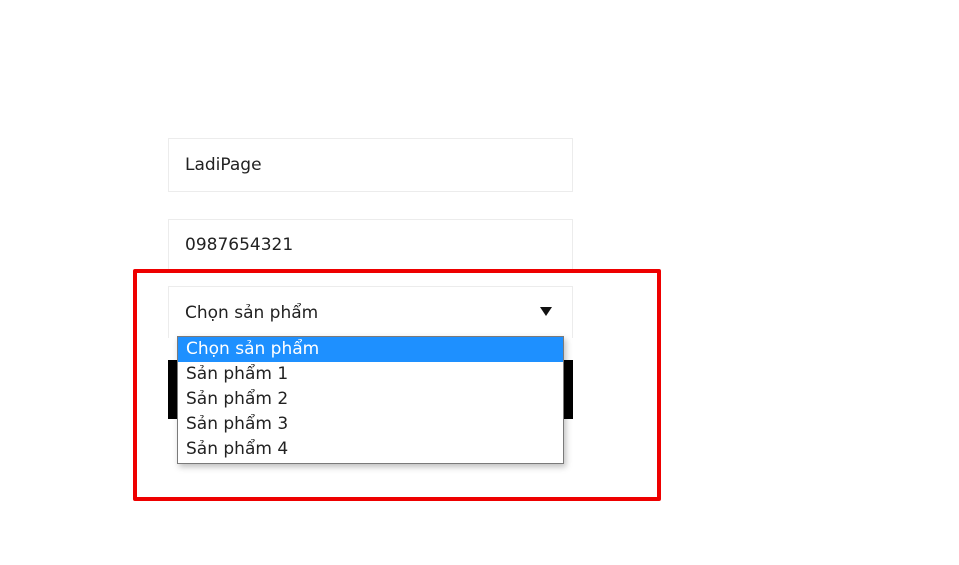  What do you see at coordinates (370, 244) in the screenshot?
I see `phone-field: 0987654321` at bounding box center [370, 244].